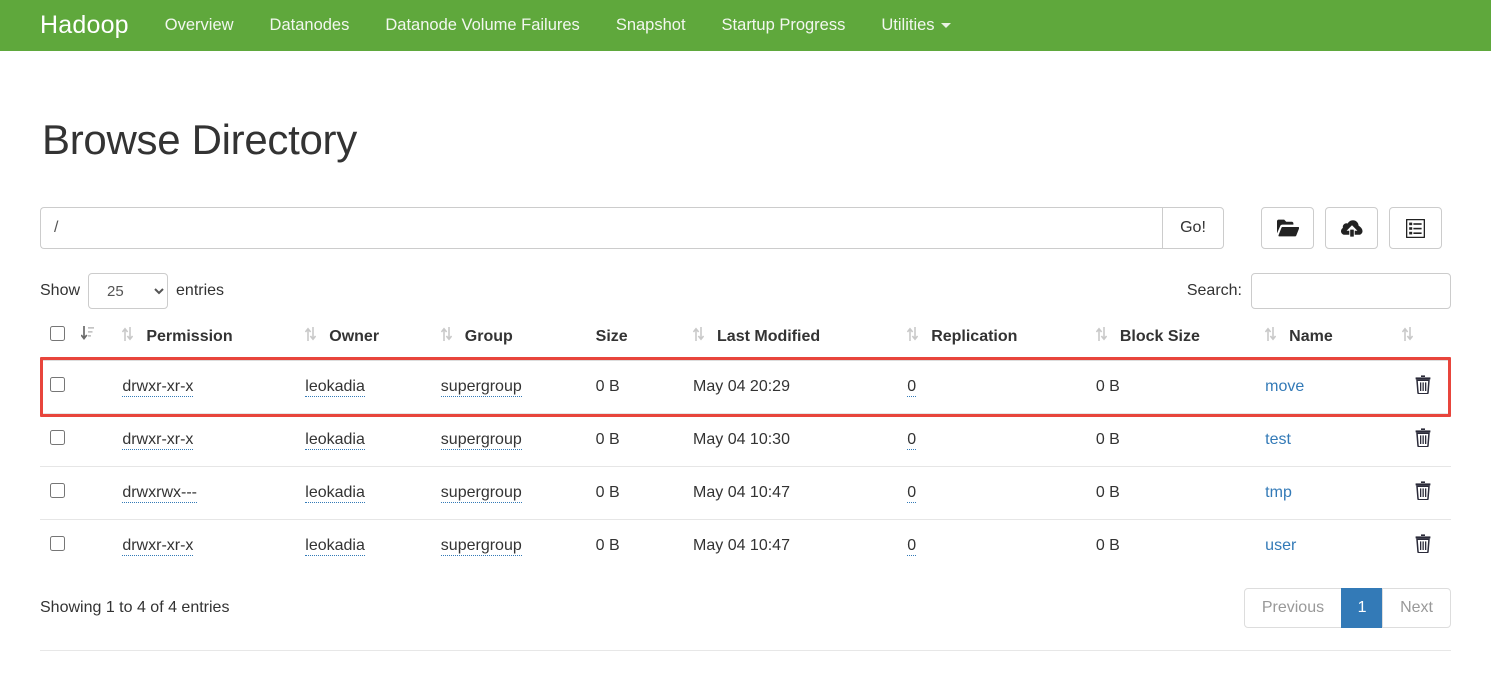 Image resolution: width=1491 pixels, height=687 pixels. What do you see at coordinates (1326, 546) in the screenshot?
I see `row-name-cell: user` at bounding box center [1326, 546].